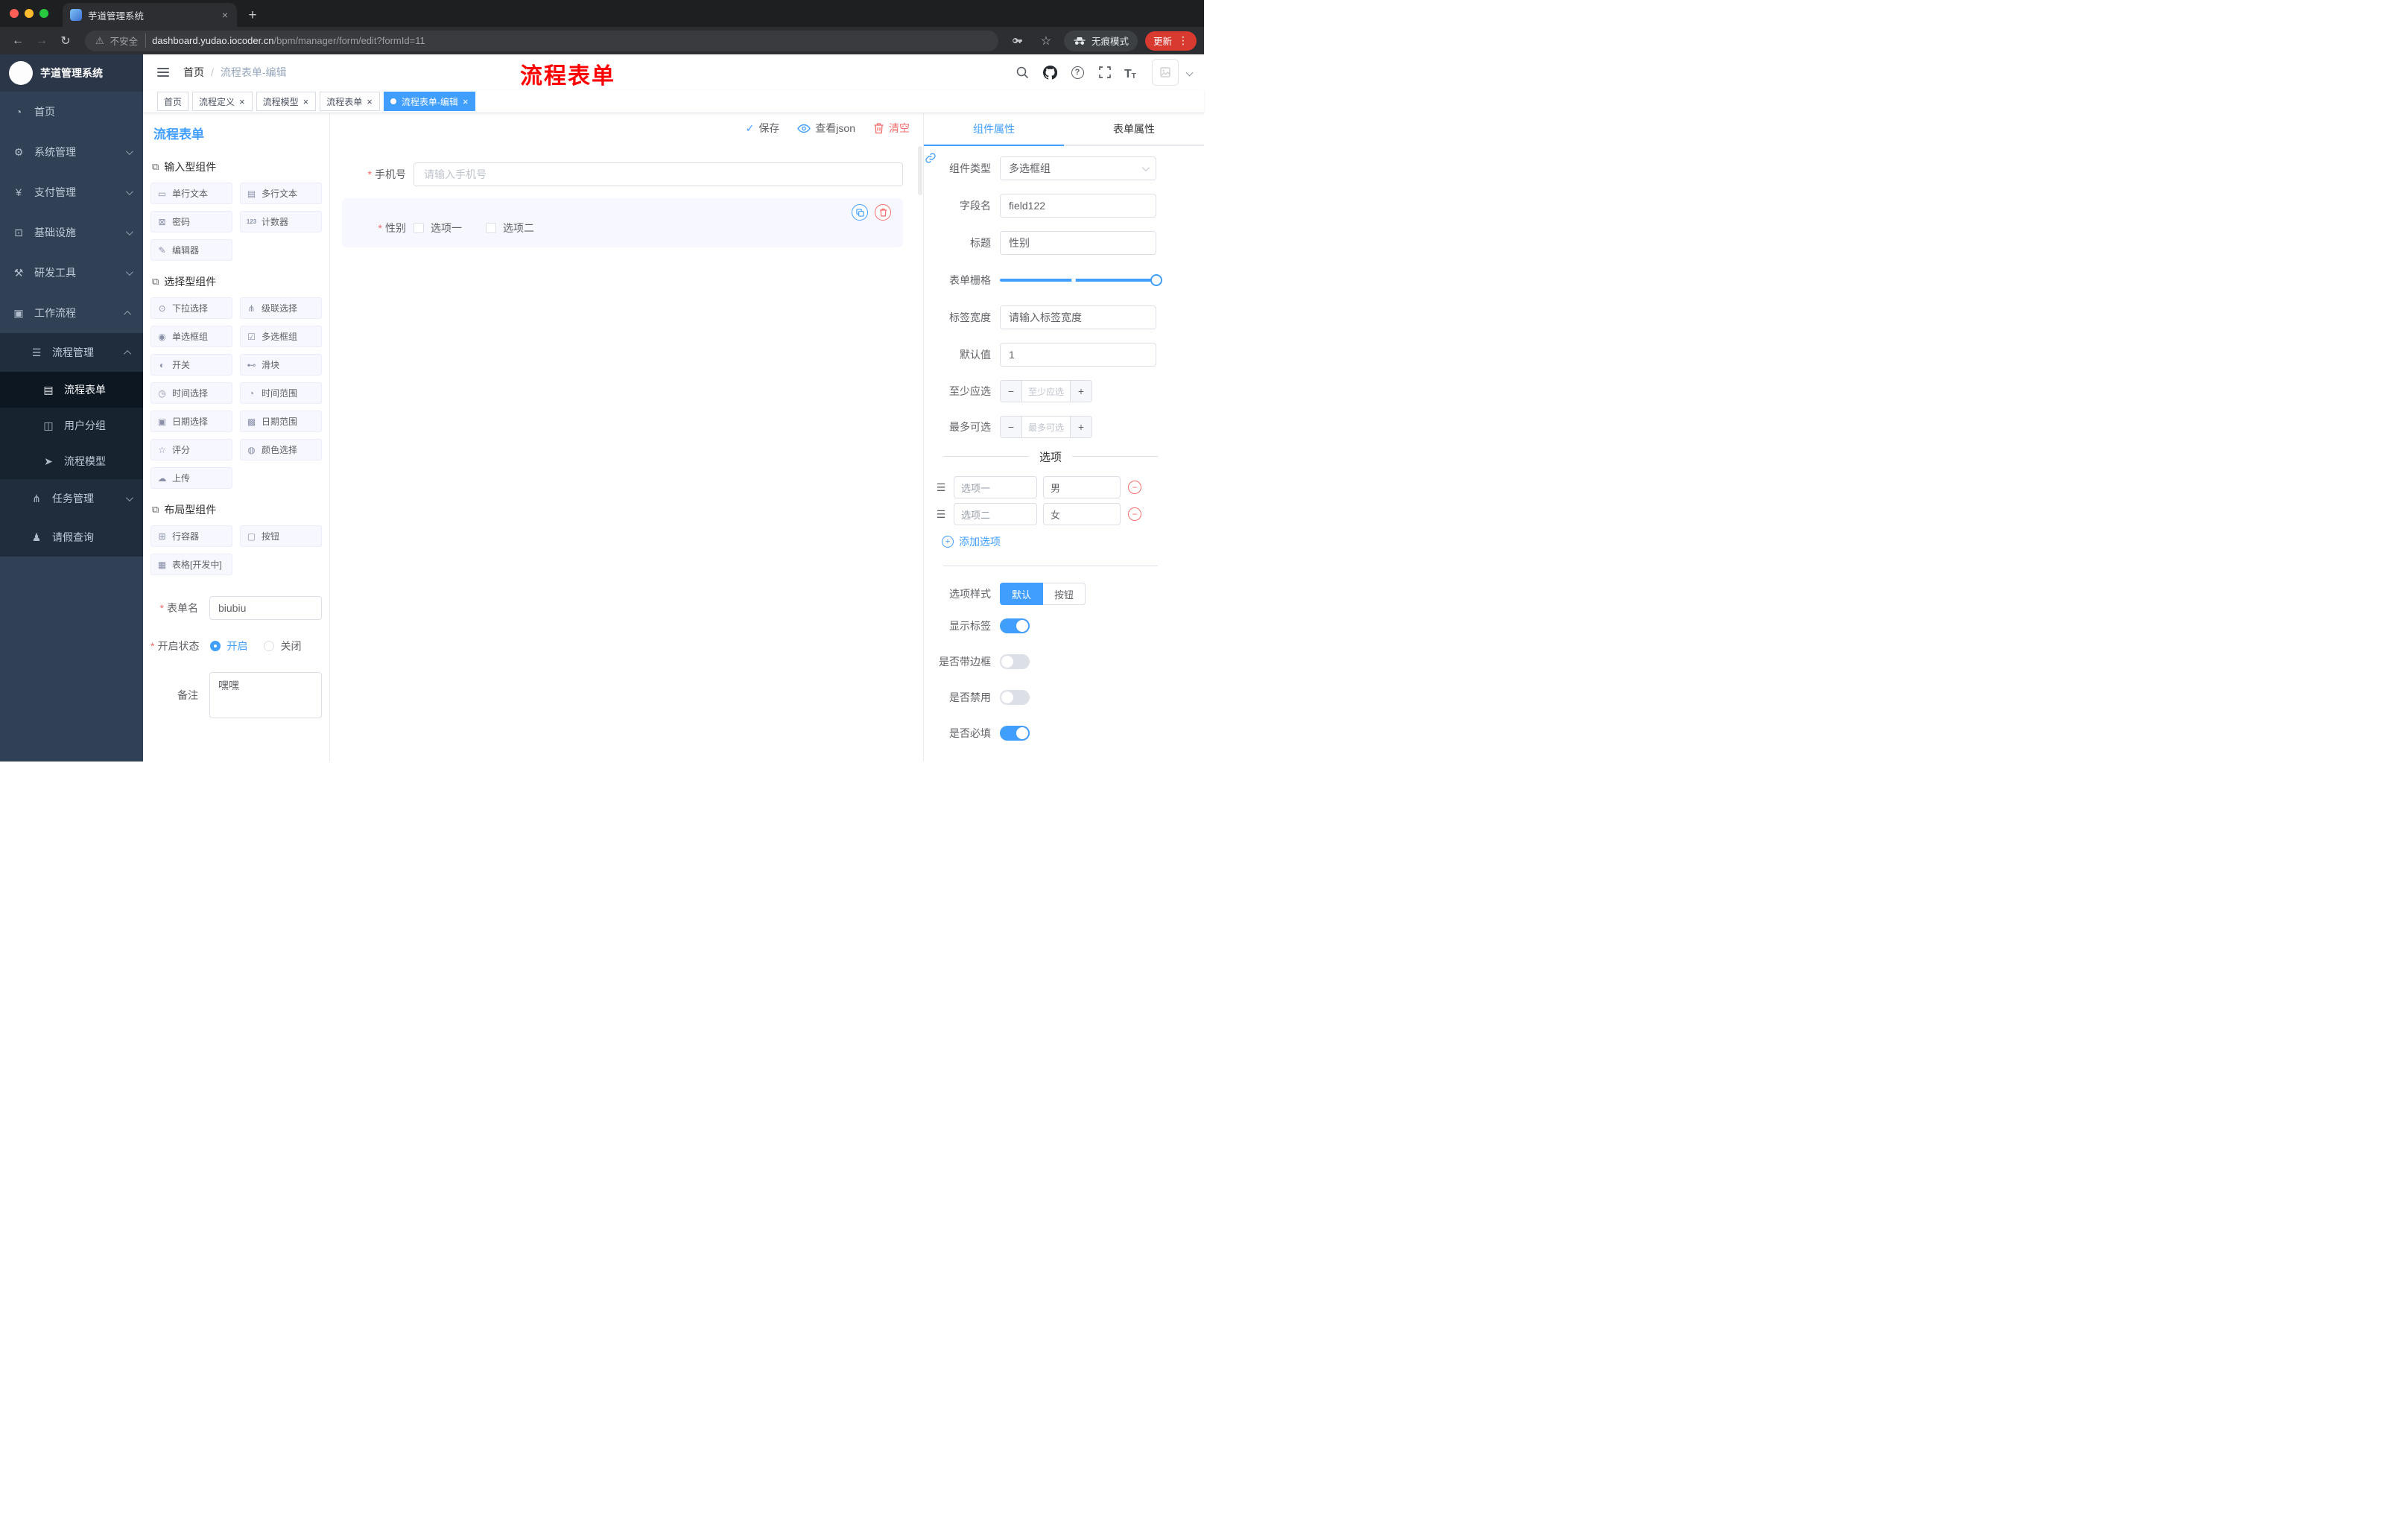 This screenshot has height=1523, width=2408. Describe the element at coordinates (1011, 427) in the screenshot. I see `decrease-button: −` at that location.